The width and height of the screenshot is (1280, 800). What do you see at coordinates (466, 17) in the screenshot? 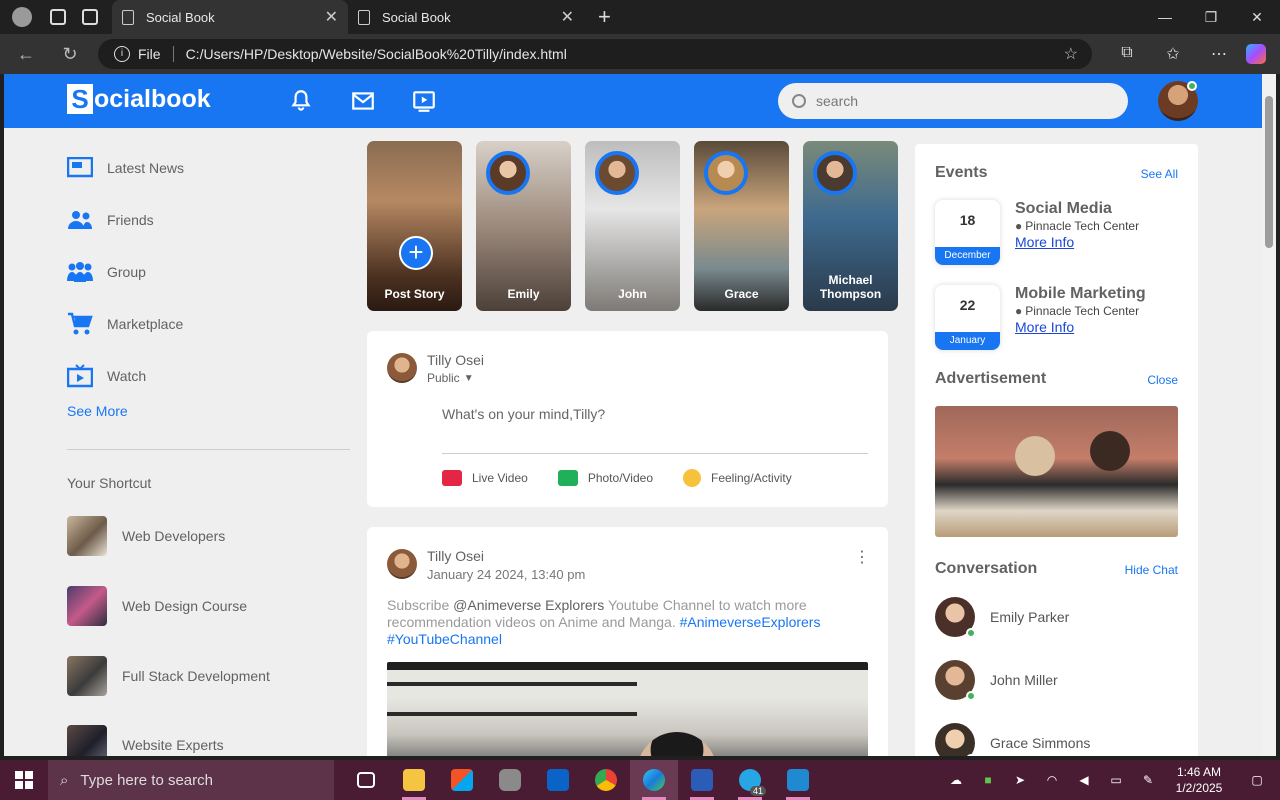
I see `browser-tab-2: Social Book ✕` at bounding box center [466, 17].